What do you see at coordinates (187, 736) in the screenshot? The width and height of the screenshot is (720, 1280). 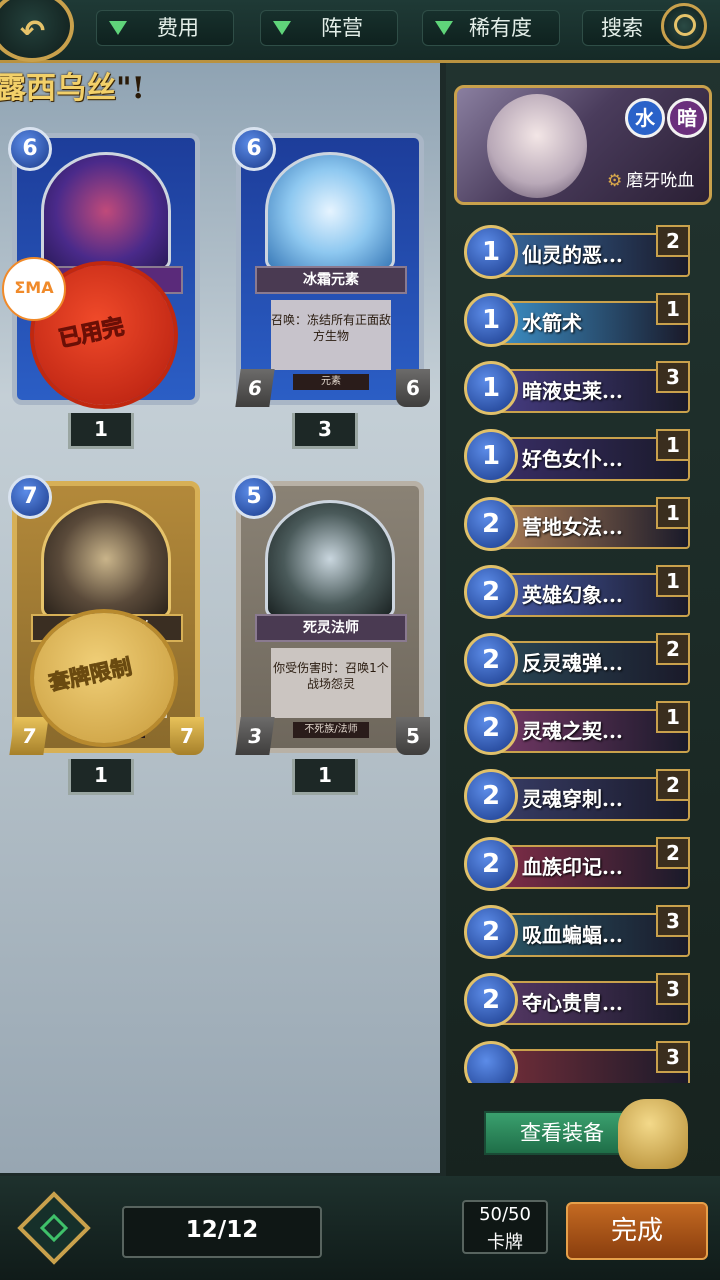 I see `card-health: 7` at bounding box center [187, 736].